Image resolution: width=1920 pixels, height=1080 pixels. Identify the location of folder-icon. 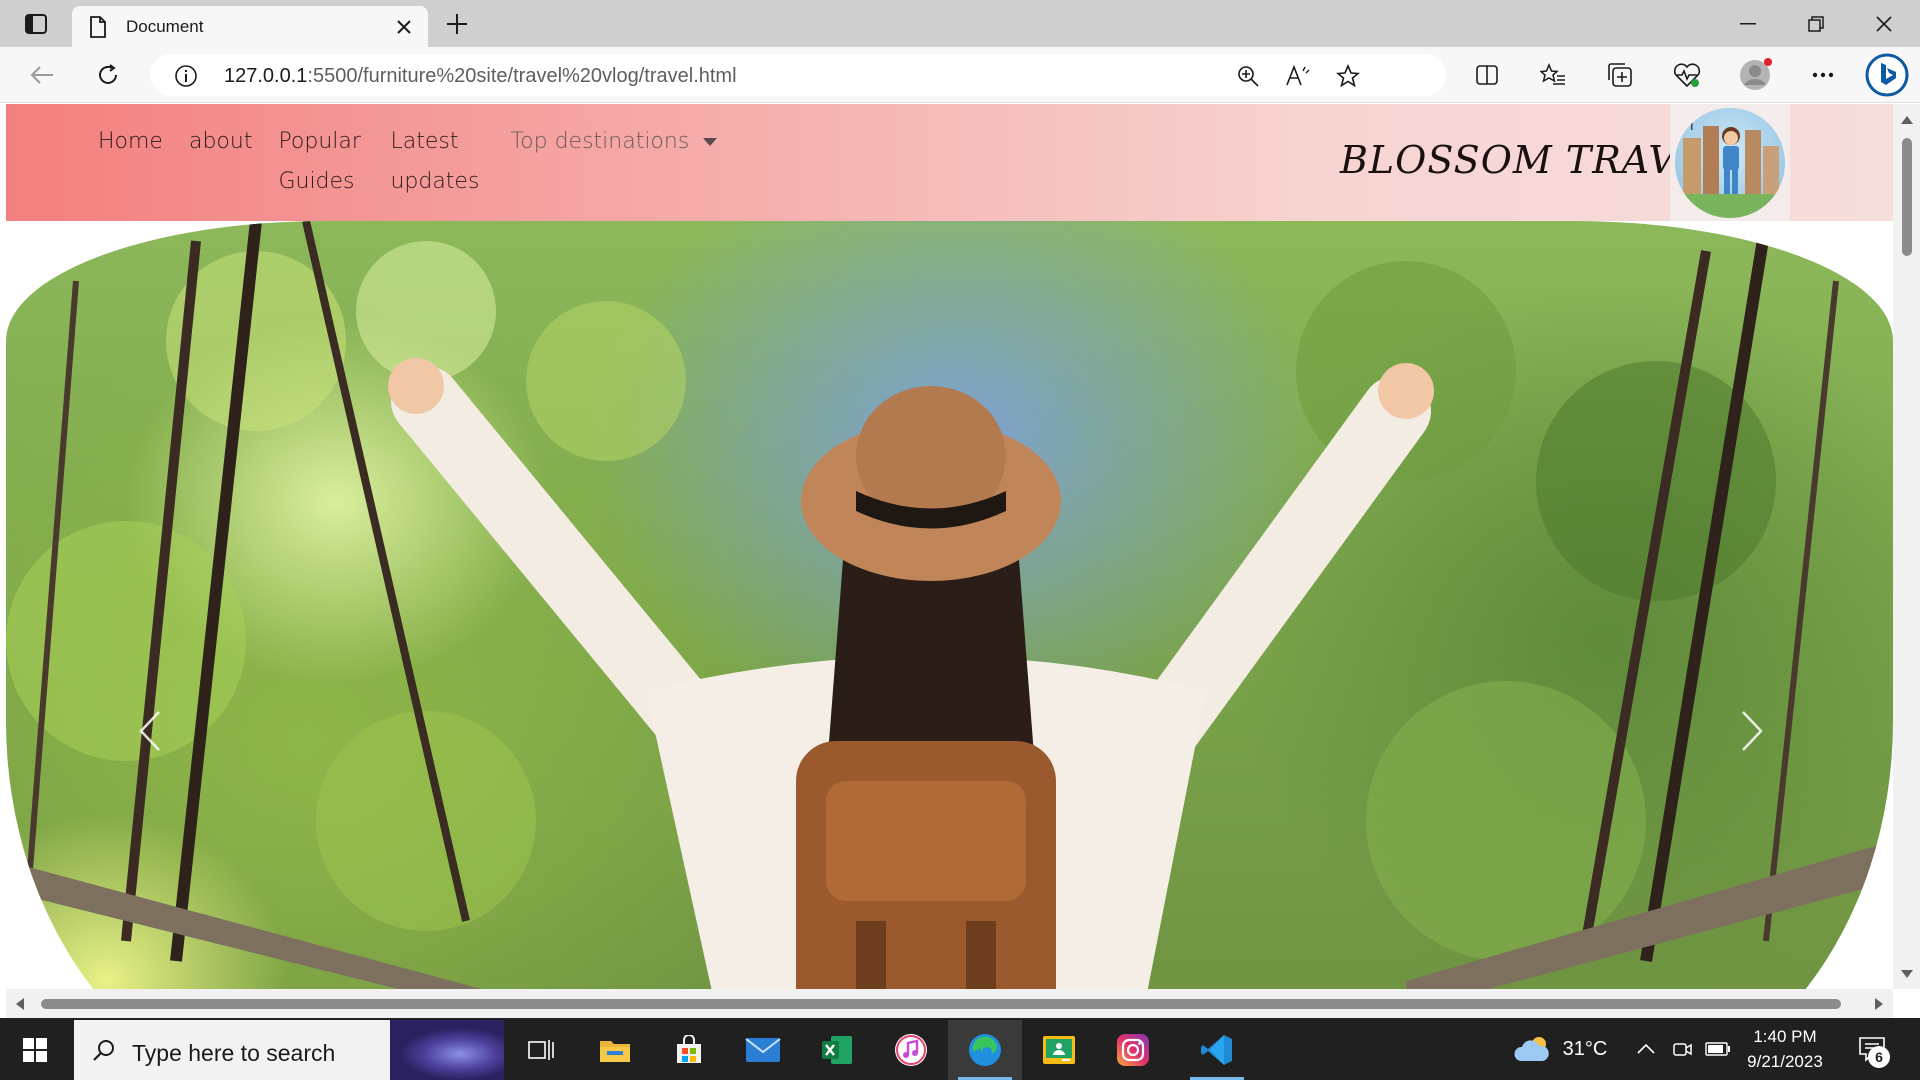
(615, 1051).